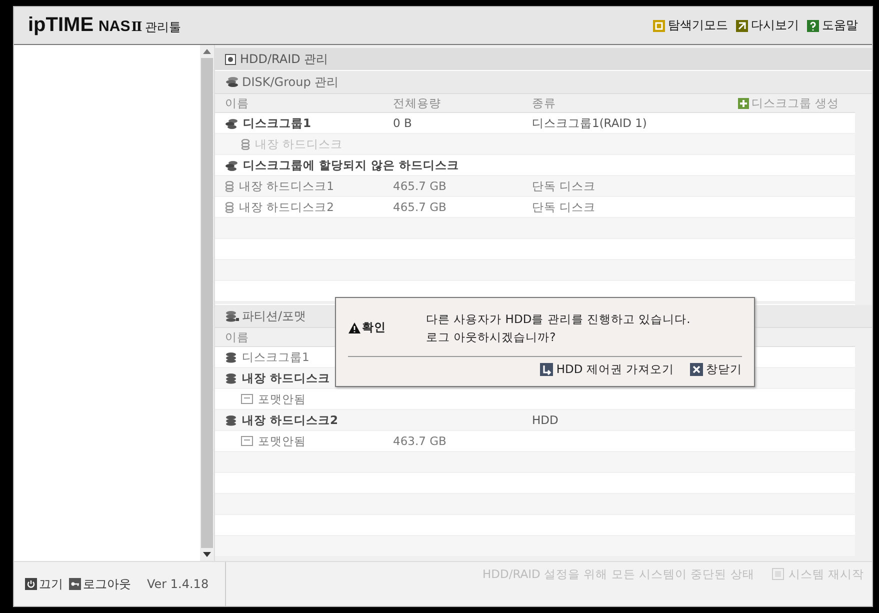  What do you see at coordinates (402, 123) in the screenshot?
I see `capacity-cell: 0 B` at bounding box center [402, 123].